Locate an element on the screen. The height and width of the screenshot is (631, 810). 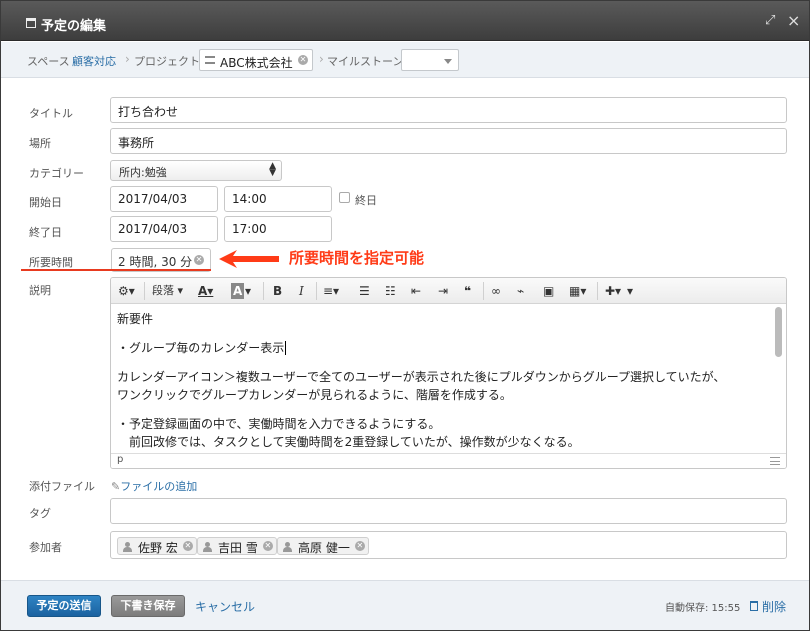
bold-icon: B is located at coordinates (277, 291).